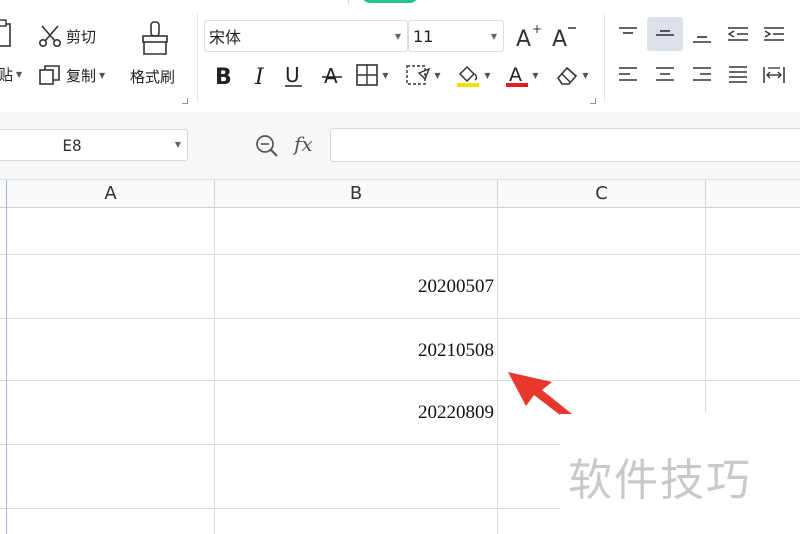  Describe the element at coordinates (473, 75) in the screenshot. I see `fill-color-button: ▼` at that location.